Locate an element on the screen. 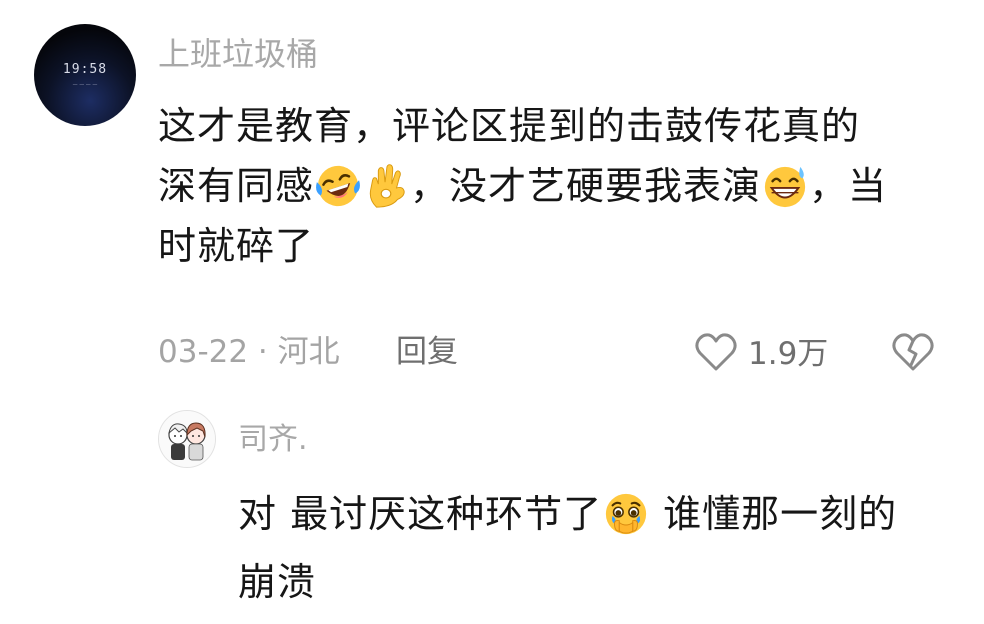 Image resolution: width=984 pixels, height=624 pixels. comment-line: 对 最讨厌这种环节了 谁懂那一刻的 is located at coordinates (603, 514).